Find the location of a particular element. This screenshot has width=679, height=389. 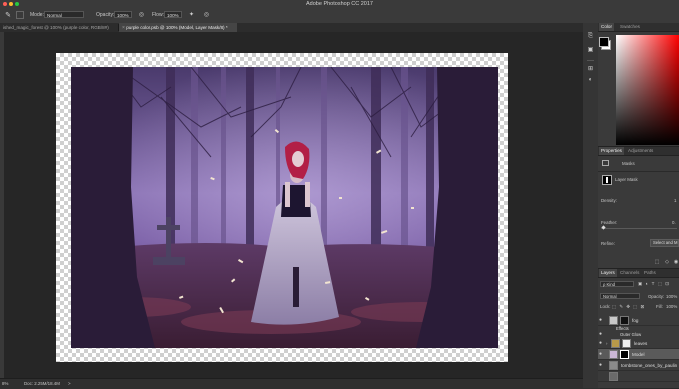

feather-value: 0. is located at coordinates (674, 222).